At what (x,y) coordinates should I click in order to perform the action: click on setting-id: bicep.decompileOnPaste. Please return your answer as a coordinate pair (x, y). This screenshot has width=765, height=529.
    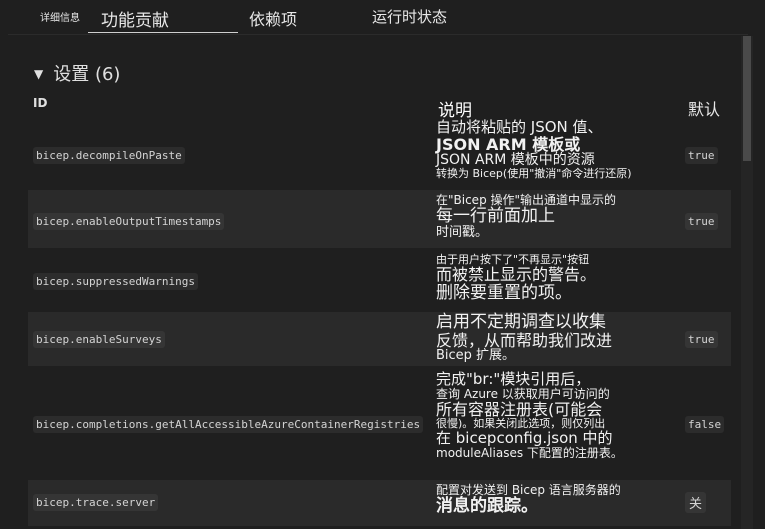
    Looking at the image, I should click on (109, 155).